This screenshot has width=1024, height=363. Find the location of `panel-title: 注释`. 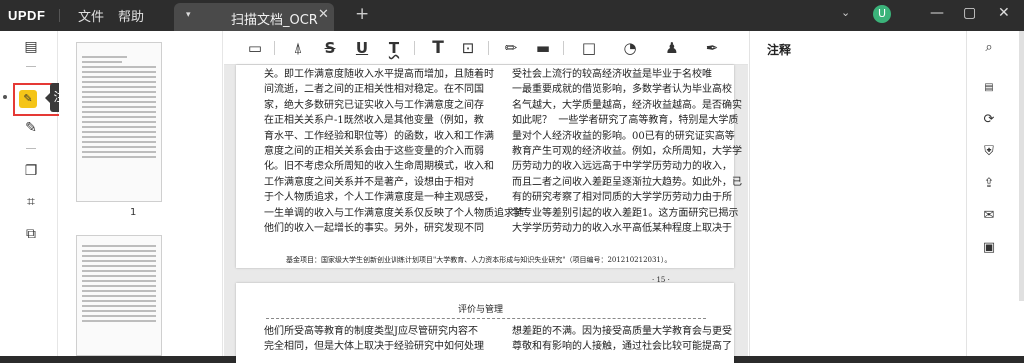

panel-title: 注释 is located at coordinates (779, 50).